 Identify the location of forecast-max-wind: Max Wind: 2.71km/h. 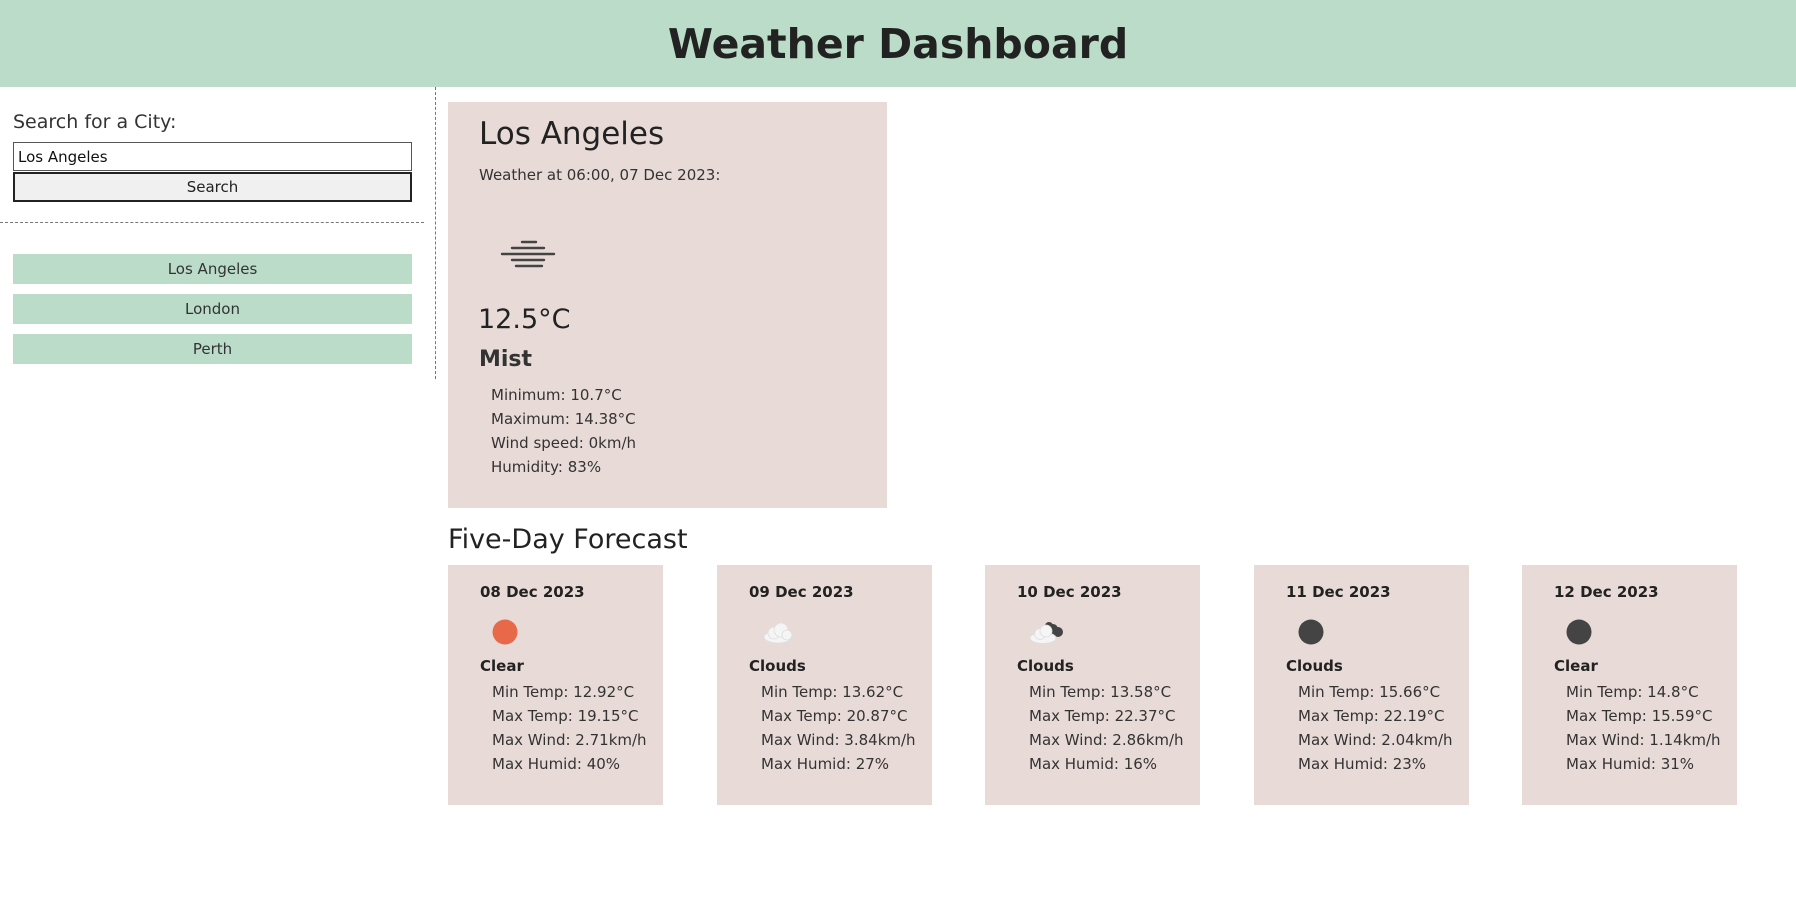
(569, 740).